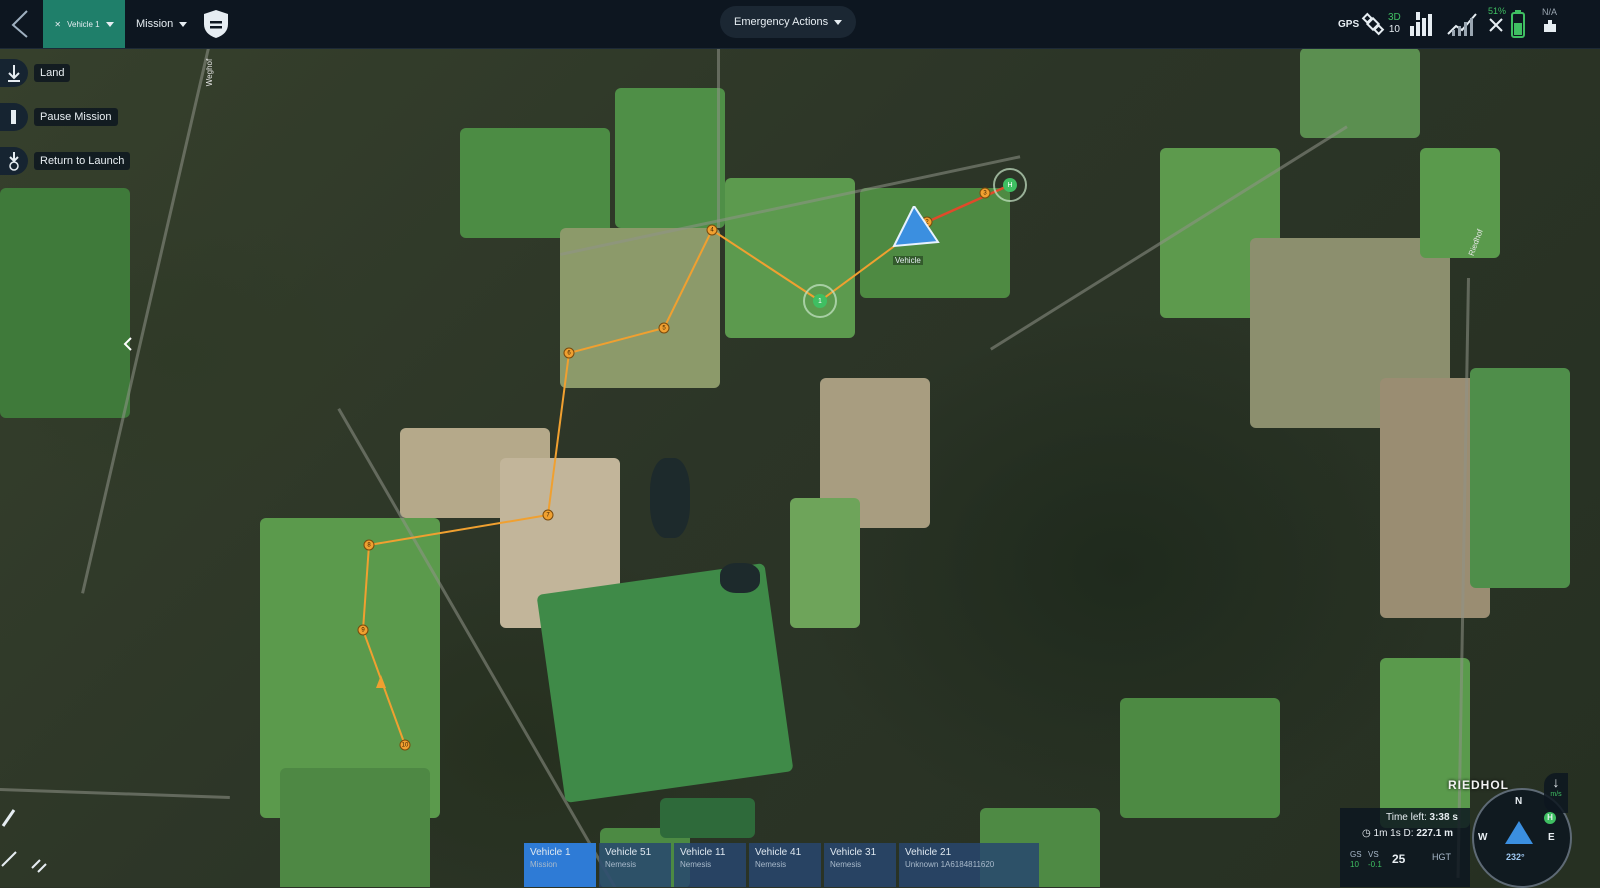  I want to click on gs-label: GS, so click(1356, 854).